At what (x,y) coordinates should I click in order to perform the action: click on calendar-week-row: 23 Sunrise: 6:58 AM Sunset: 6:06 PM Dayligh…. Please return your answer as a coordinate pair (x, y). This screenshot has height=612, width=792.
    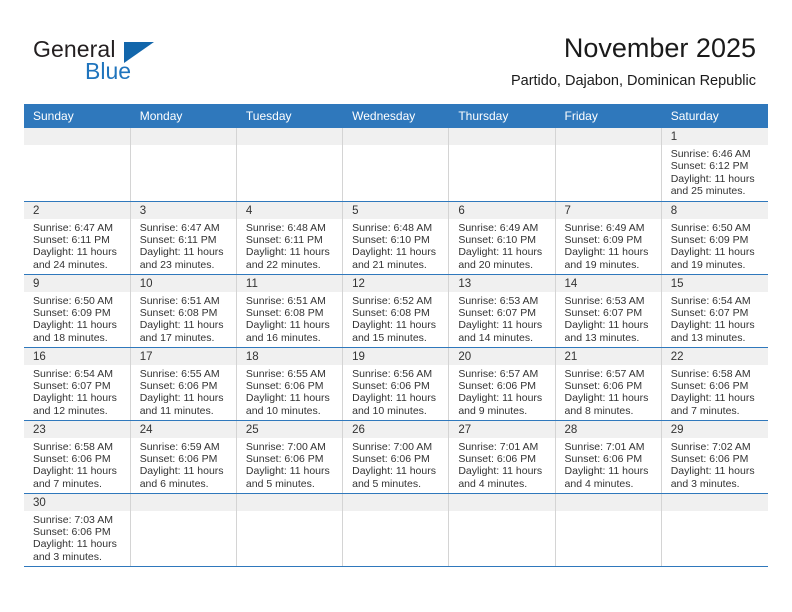
    Looking at the image, I should click on (396, 457).